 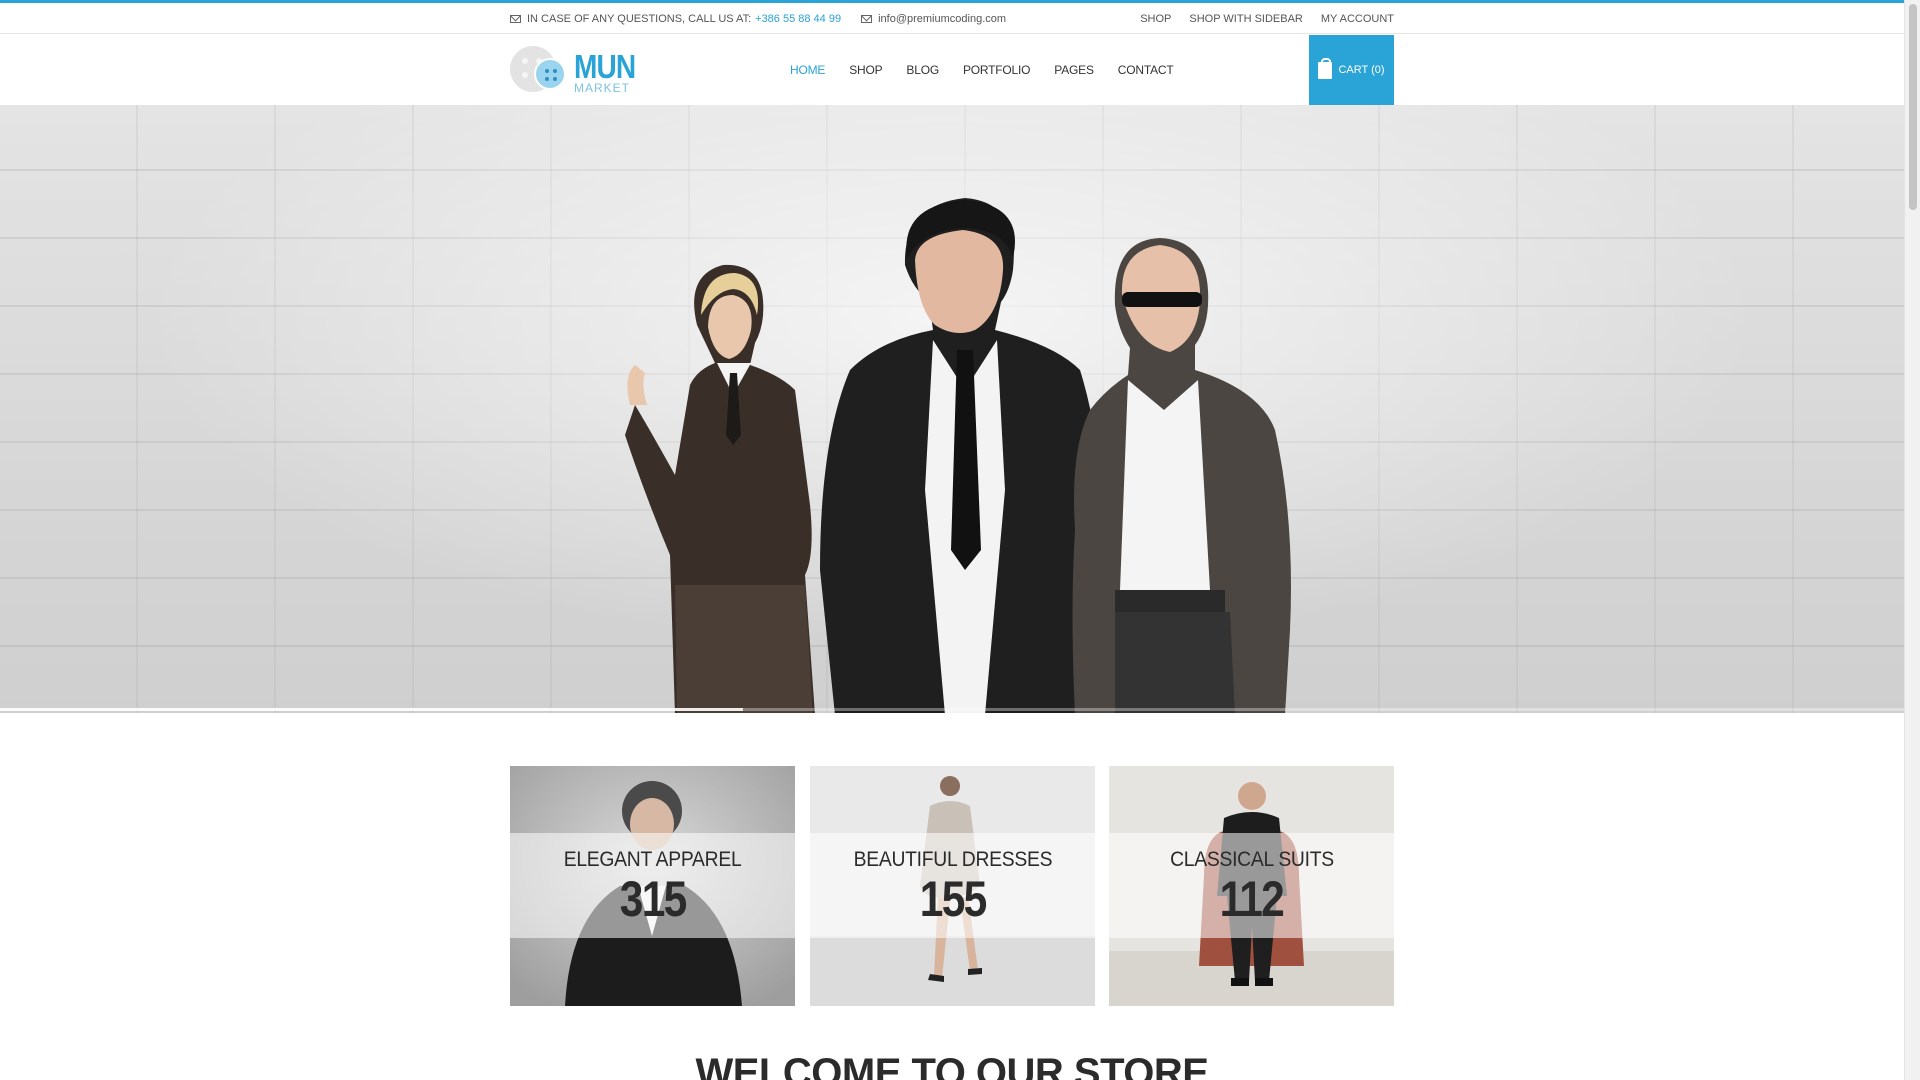 I want to click on category-overlay: CLASSICAL SUITS 112, so click(x=1251, y=885).